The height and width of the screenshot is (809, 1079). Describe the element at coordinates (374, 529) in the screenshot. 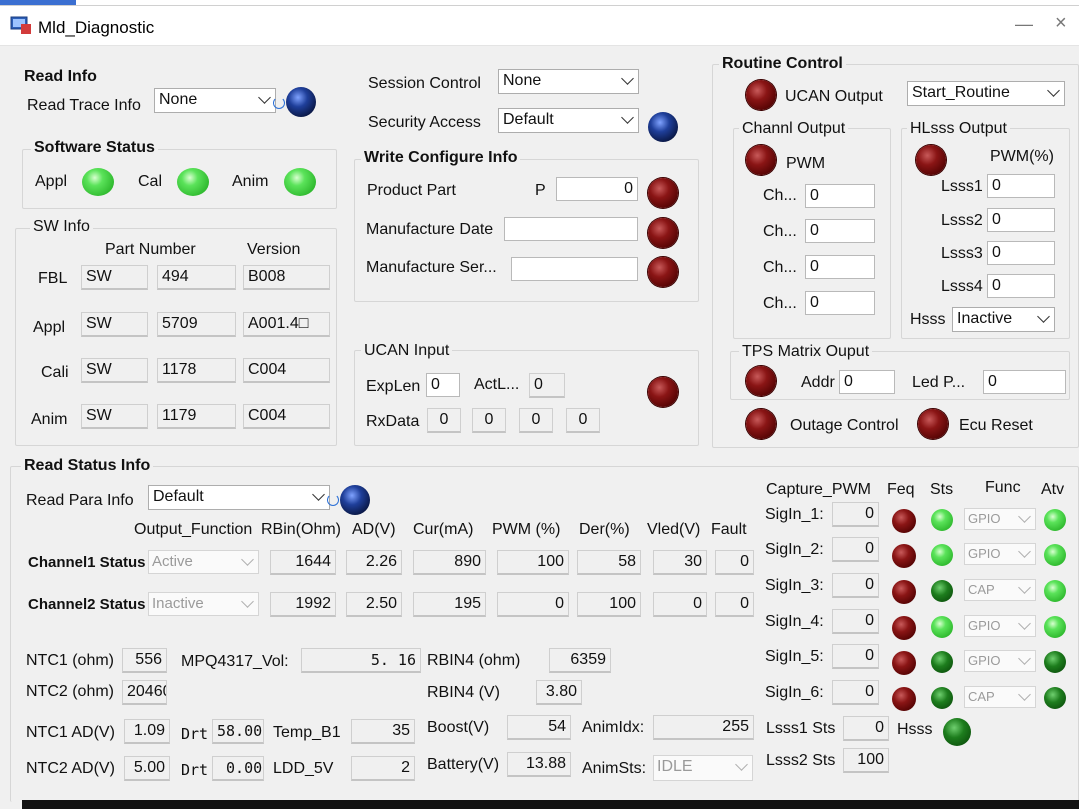

I see `header-ad: AD(V)` at that location.